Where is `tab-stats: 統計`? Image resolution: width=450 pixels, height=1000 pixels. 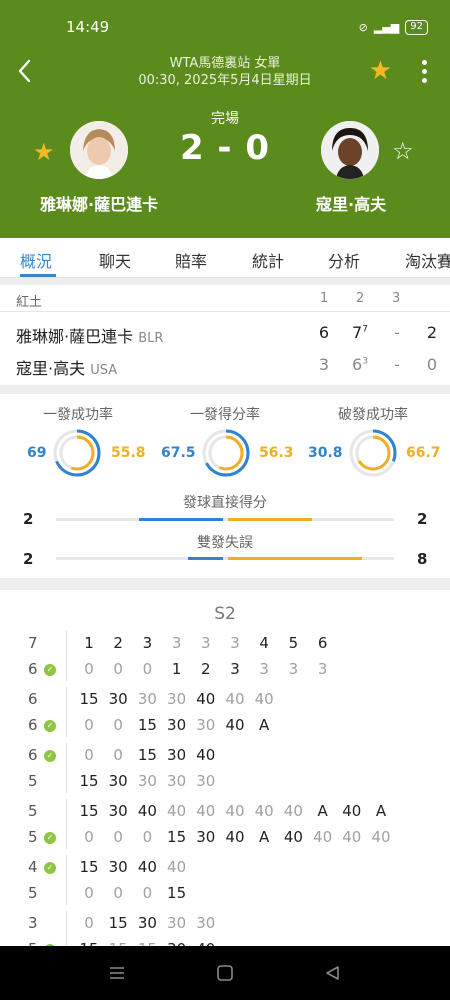 tab-stats: 統計 is located at coordinates (268, 260).